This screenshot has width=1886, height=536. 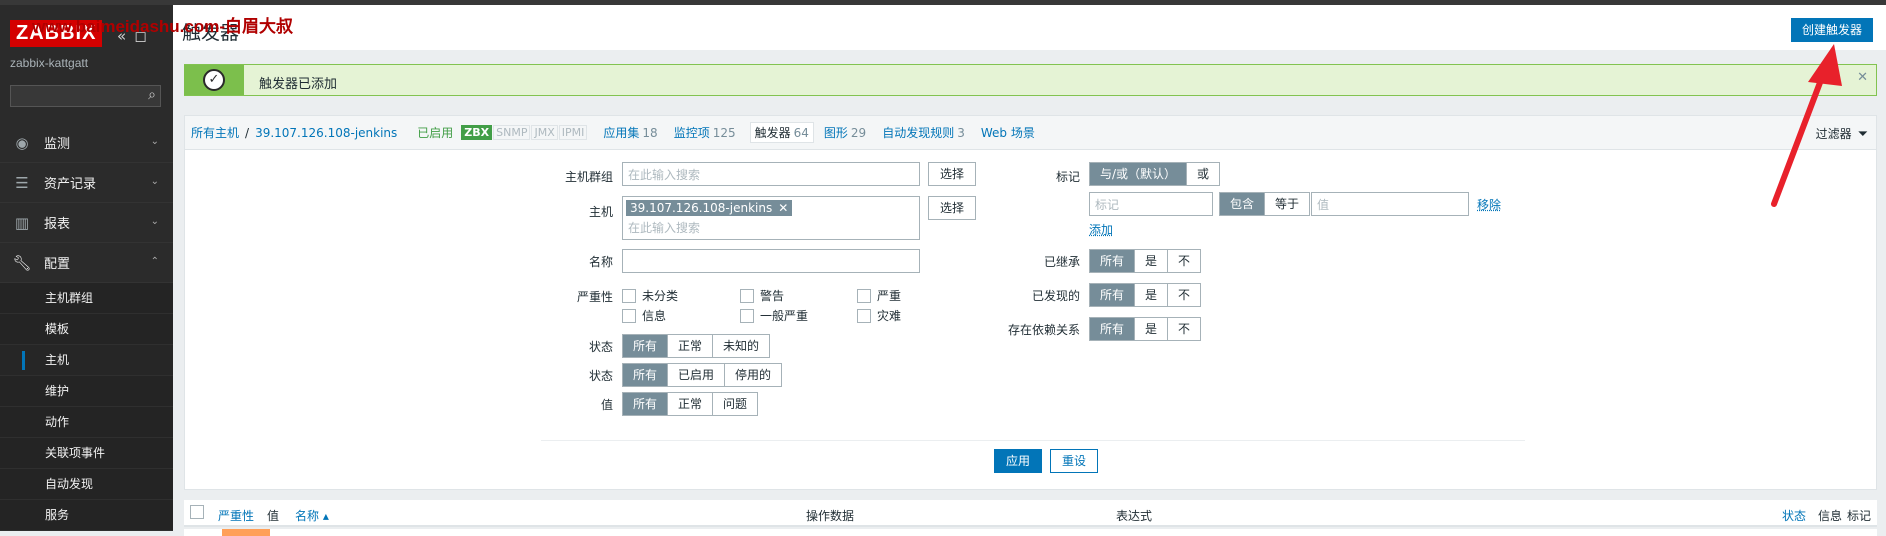 What do you see at coordinates (774, 315) in the screenshot?
I see `severity-average-checkbox: 一般严重` at bounding box center [774, 315].